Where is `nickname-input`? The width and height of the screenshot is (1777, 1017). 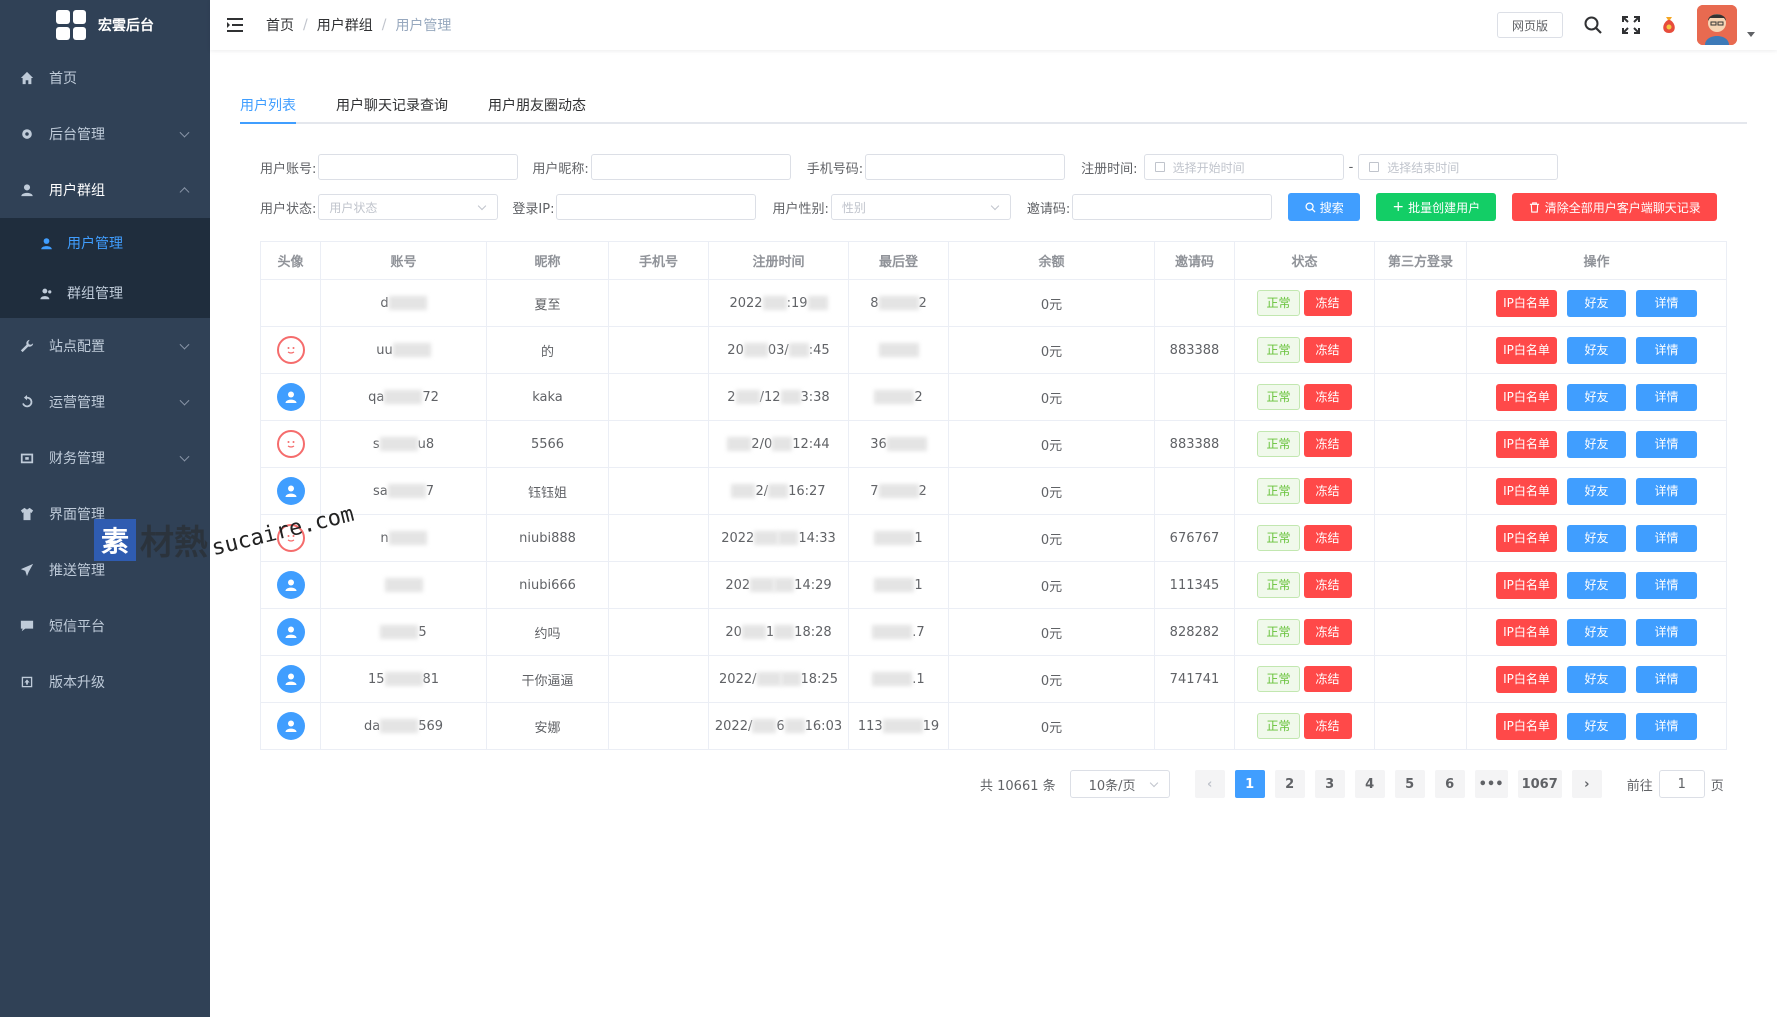
nickname-input is located at coordinates (690, 167).